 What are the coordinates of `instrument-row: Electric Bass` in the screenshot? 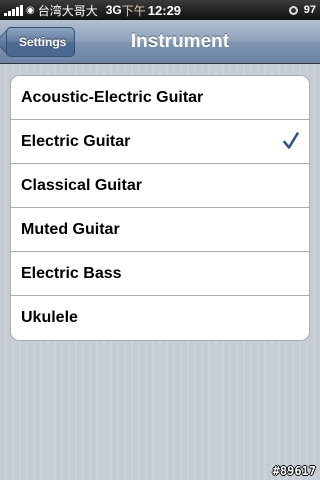 It's located at (160, 274).